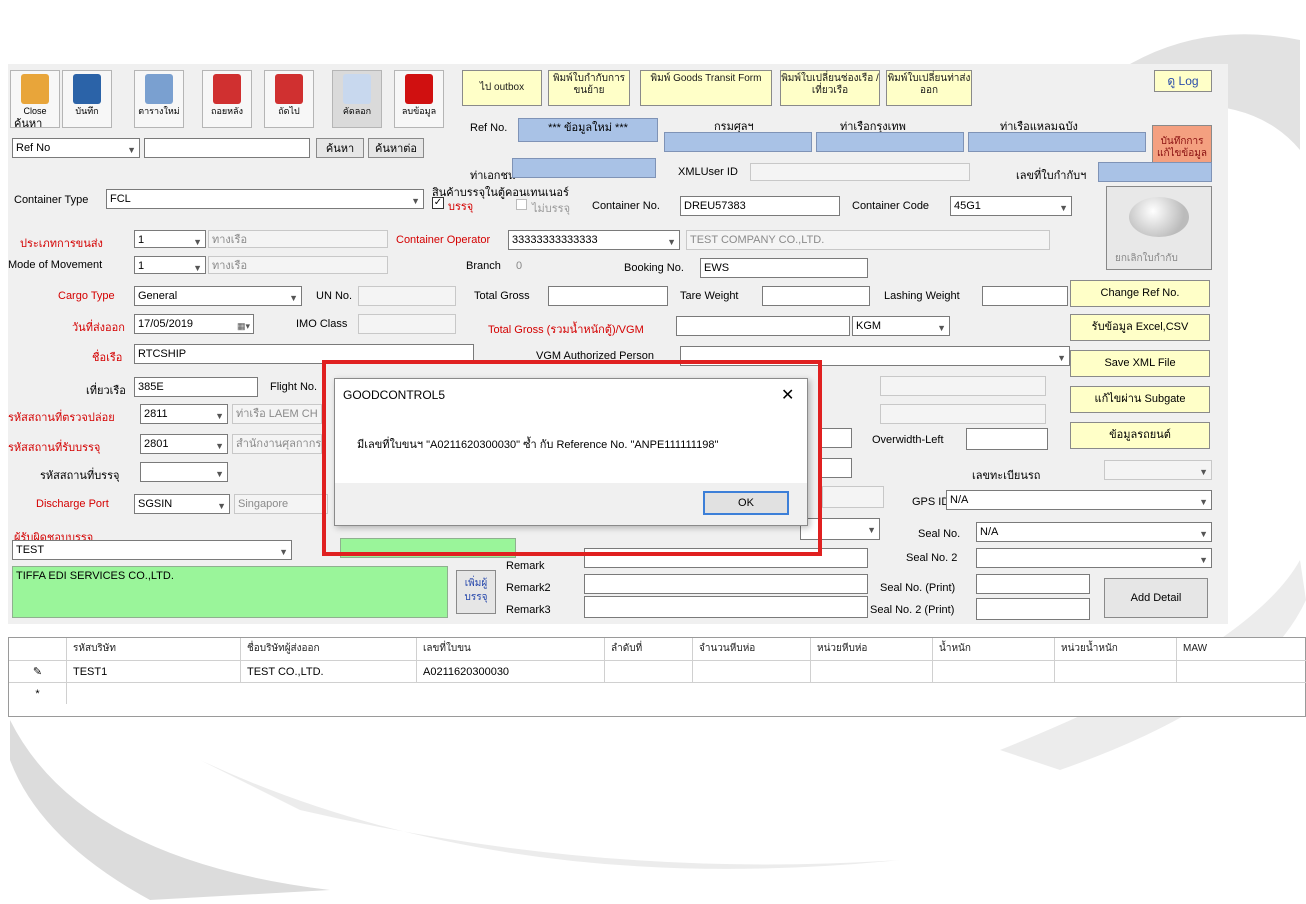 The image size is (1306, 904). Describe the element at coordinates (939, 534) in the screenshot. I see `seal-no-label: Seal No.` at that location.